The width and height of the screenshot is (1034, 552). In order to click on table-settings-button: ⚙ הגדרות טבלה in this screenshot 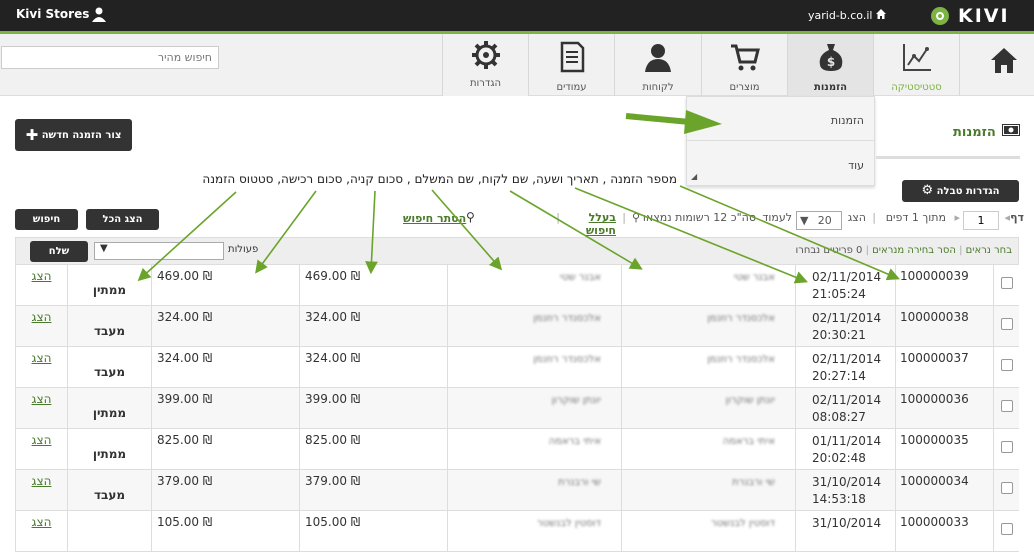, I will do `click(960, 191)`.